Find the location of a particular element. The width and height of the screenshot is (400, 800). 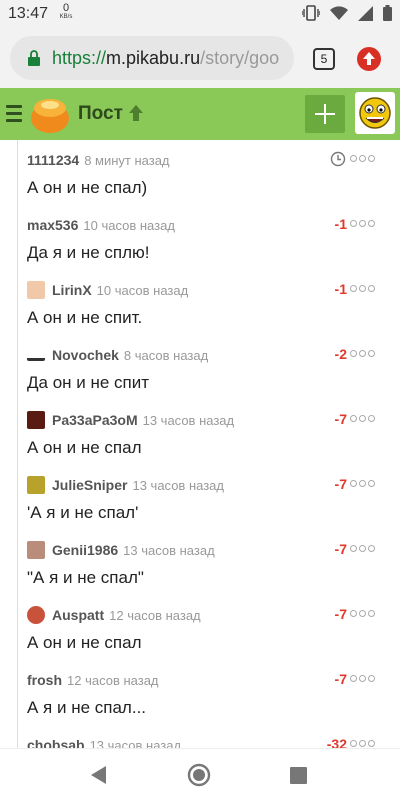

thread-line is located at coordinates (17, 444).